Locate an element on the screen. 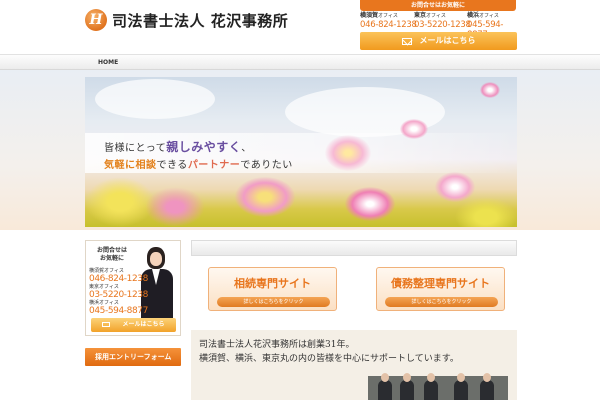  header-mail-button: メールはこちら is located at coordinates (438, 41).